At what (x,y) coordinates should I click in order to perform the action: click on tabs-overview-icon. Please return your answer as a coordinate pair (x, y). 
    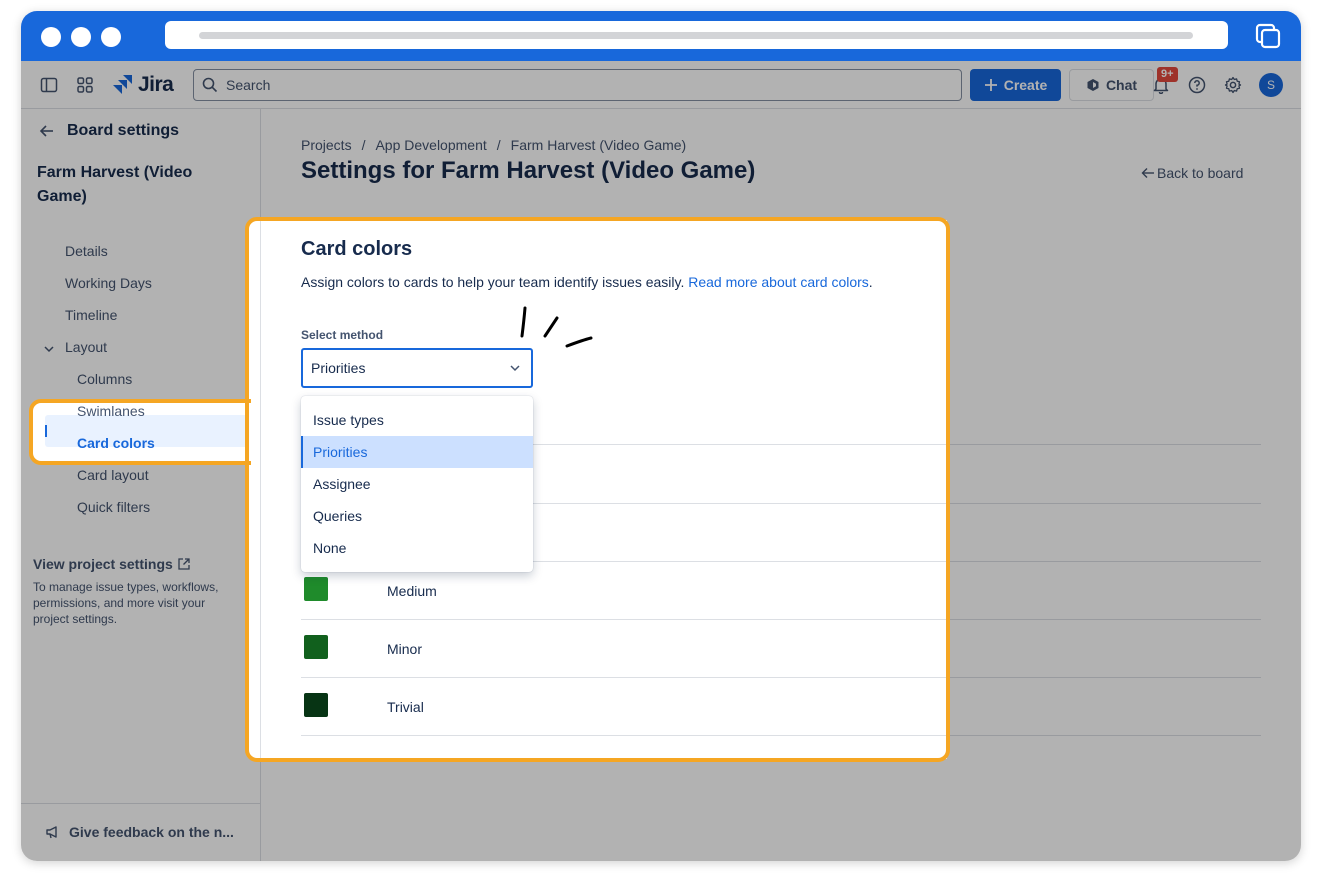
    Looking at the image, I should click on (1268, 36).